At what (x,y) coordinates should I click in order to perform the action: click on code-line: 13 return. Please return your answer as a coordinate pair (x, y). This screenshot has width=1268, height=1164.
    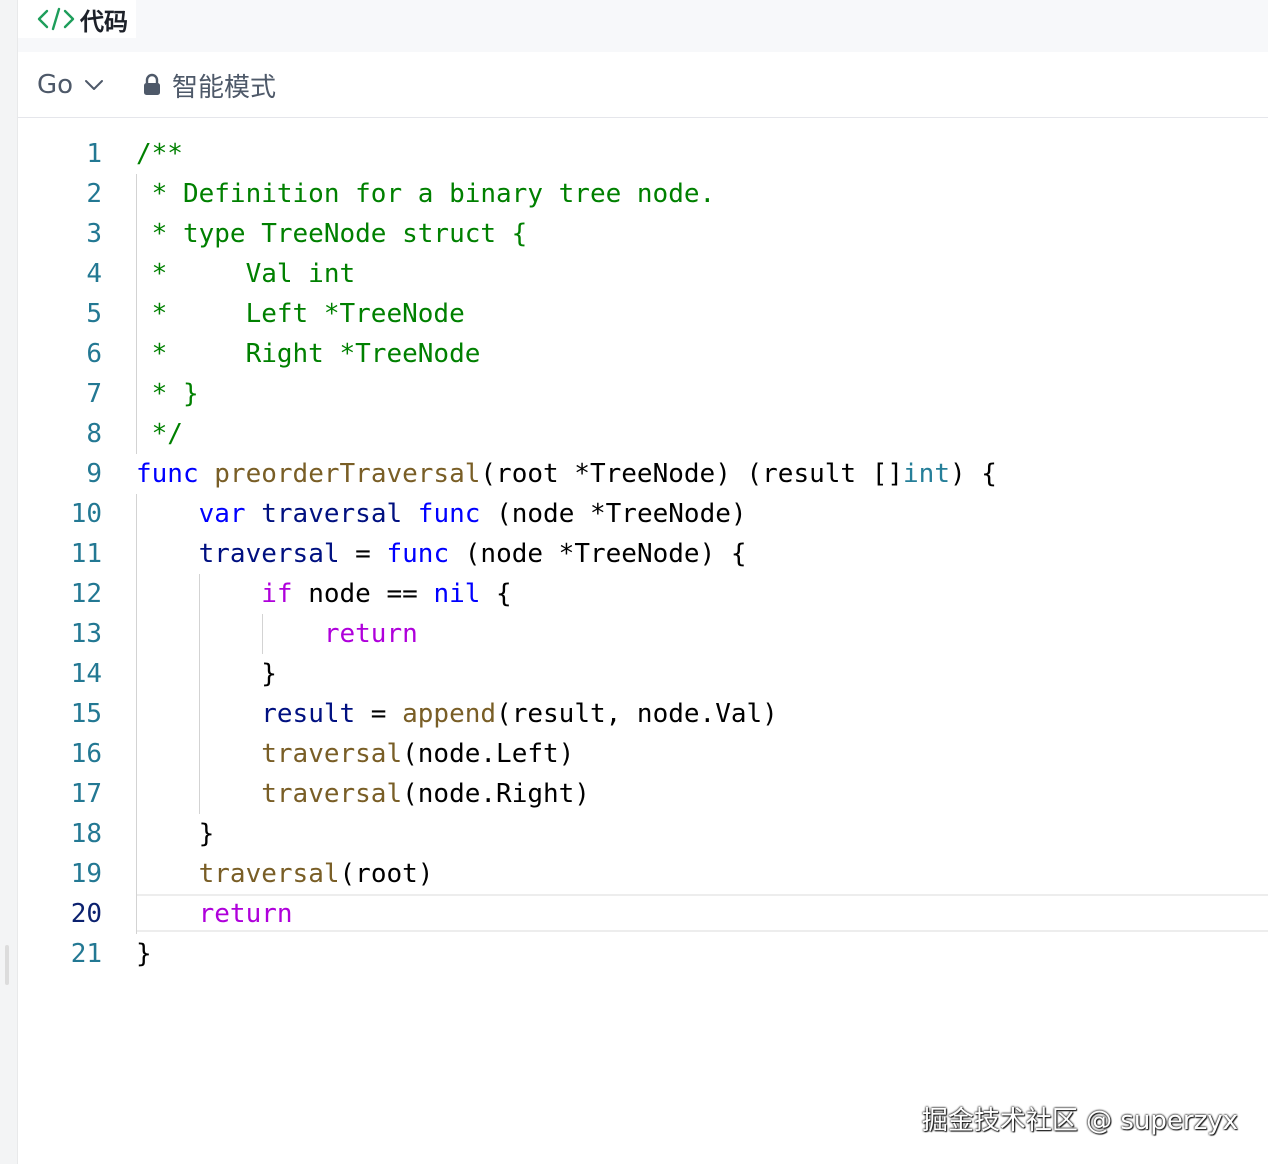
    Looking at the image, I should click on (643, 634).